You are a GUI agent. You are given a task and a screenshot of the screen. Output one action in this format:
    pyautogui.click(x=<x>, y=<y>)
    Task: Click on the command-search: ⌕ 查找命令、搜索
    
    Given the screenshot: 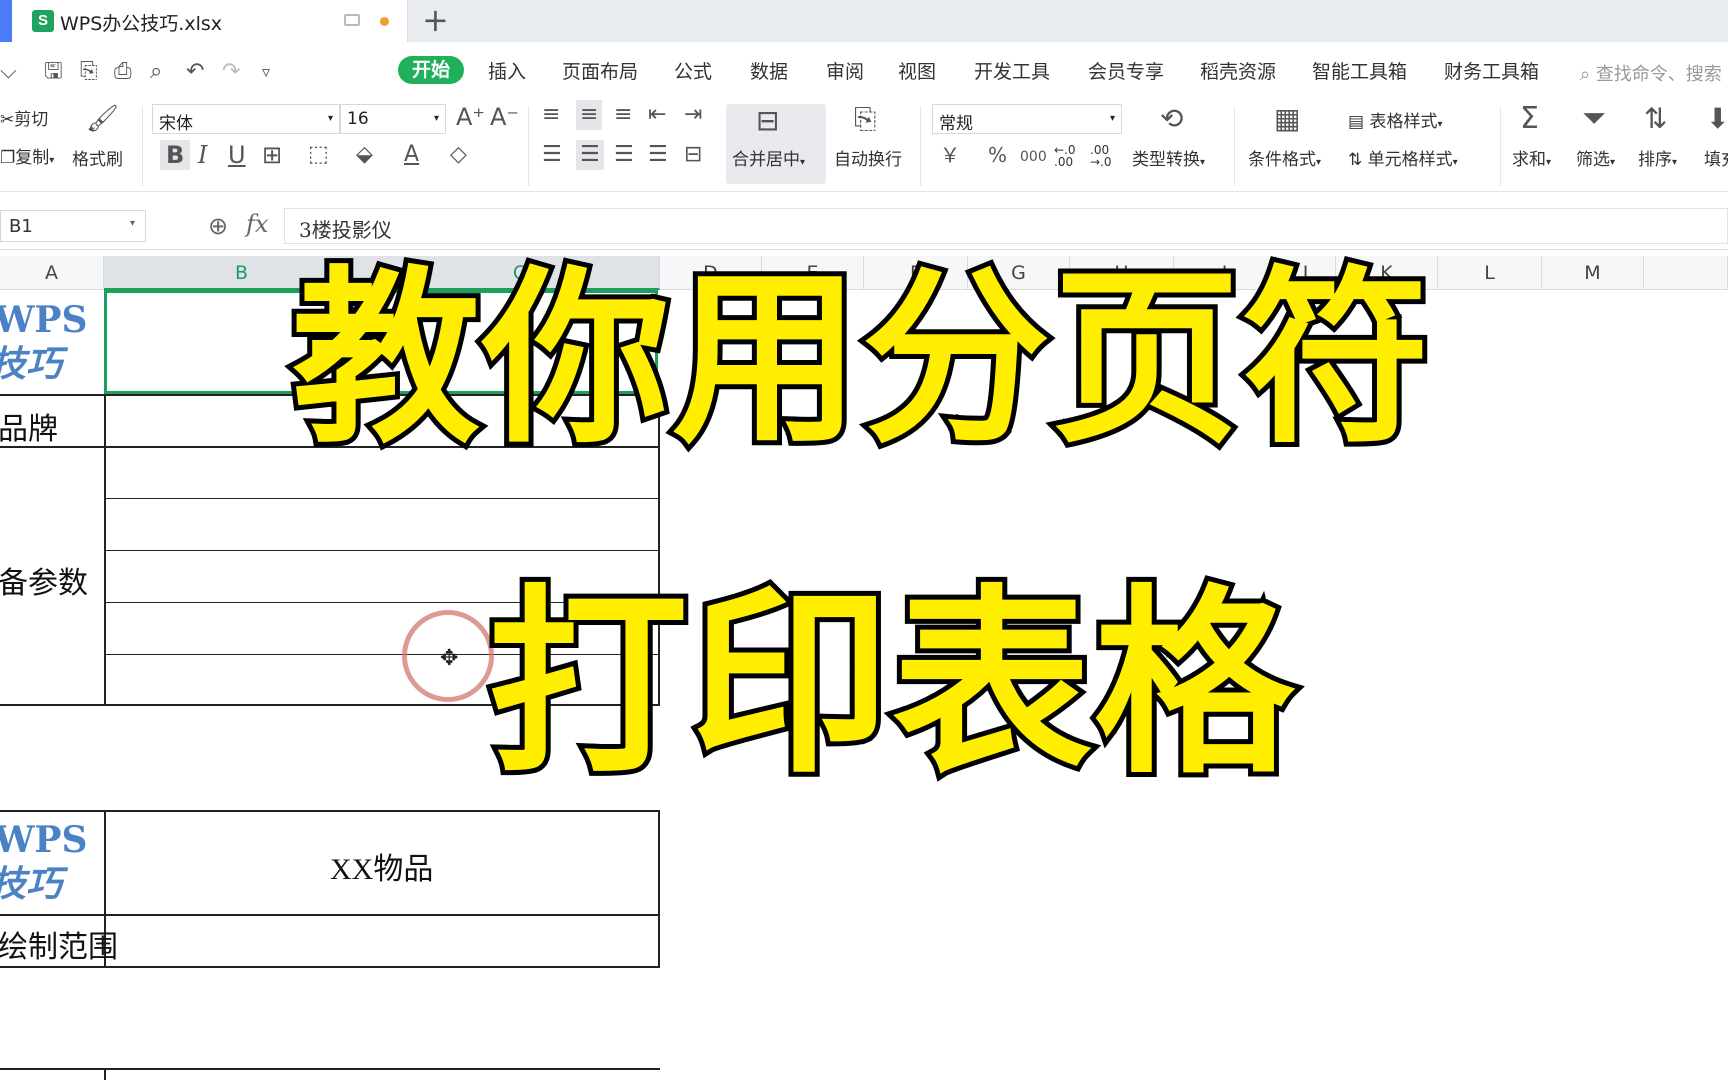 What is the action you would take?
    pyautogui.click(x=1651, y=73)
    